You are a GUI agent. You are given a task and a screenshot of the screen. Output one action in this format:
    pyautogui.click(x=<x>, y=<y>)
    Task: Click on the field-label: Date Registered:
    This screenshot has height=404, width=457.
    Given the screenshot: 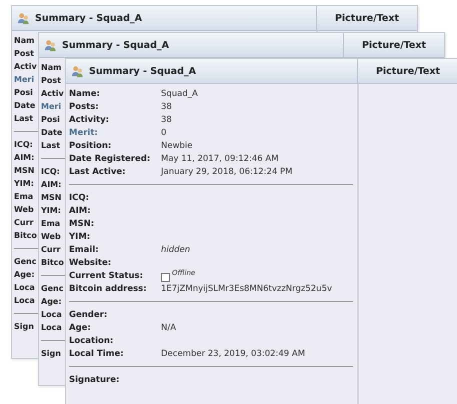 What is the action you would take?
    pyautogui.click(x=109, y=159)
    